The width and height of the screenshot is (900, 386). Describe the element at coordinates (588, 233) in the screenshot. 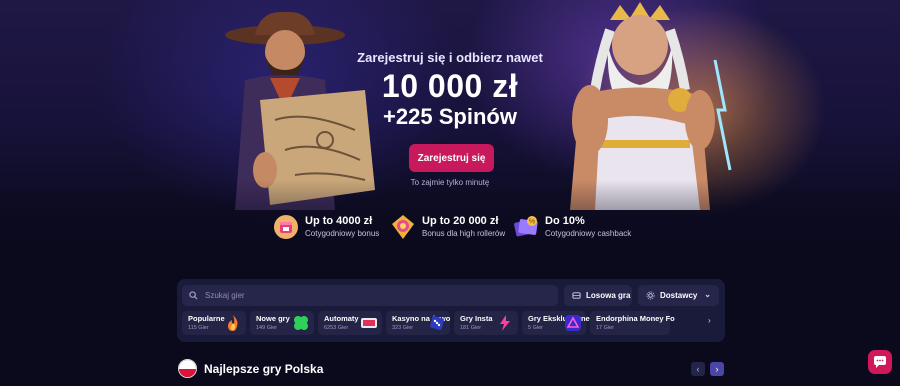

I see `perk-subtitle: Cotygodniowy cashback` at that location.